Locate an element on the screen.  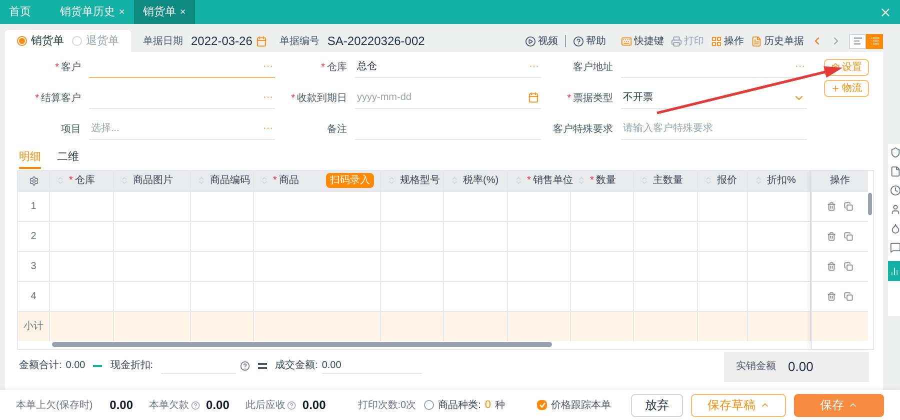
net-sales-value: 0.00 is located at coordinates (801, 367).